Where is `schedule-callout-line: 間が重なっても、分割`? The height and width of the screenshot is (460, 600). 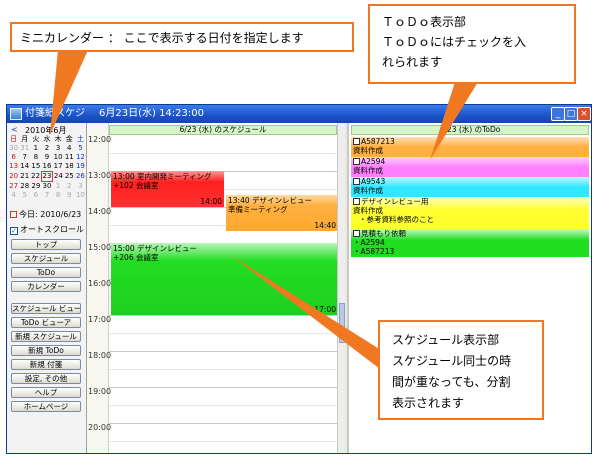
schedule-callout-line: 間が重なっても、分割 is located at coordinates (451, 382).